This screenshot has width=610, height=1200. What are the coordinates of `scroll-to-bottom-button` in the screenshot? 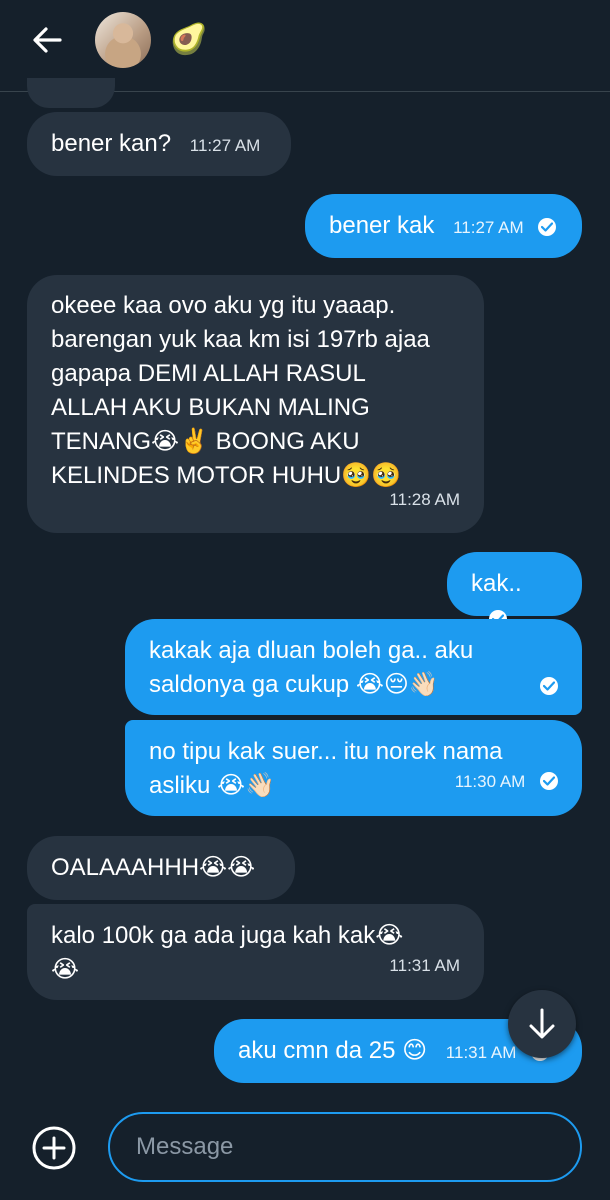 It's located at (542, 1024).